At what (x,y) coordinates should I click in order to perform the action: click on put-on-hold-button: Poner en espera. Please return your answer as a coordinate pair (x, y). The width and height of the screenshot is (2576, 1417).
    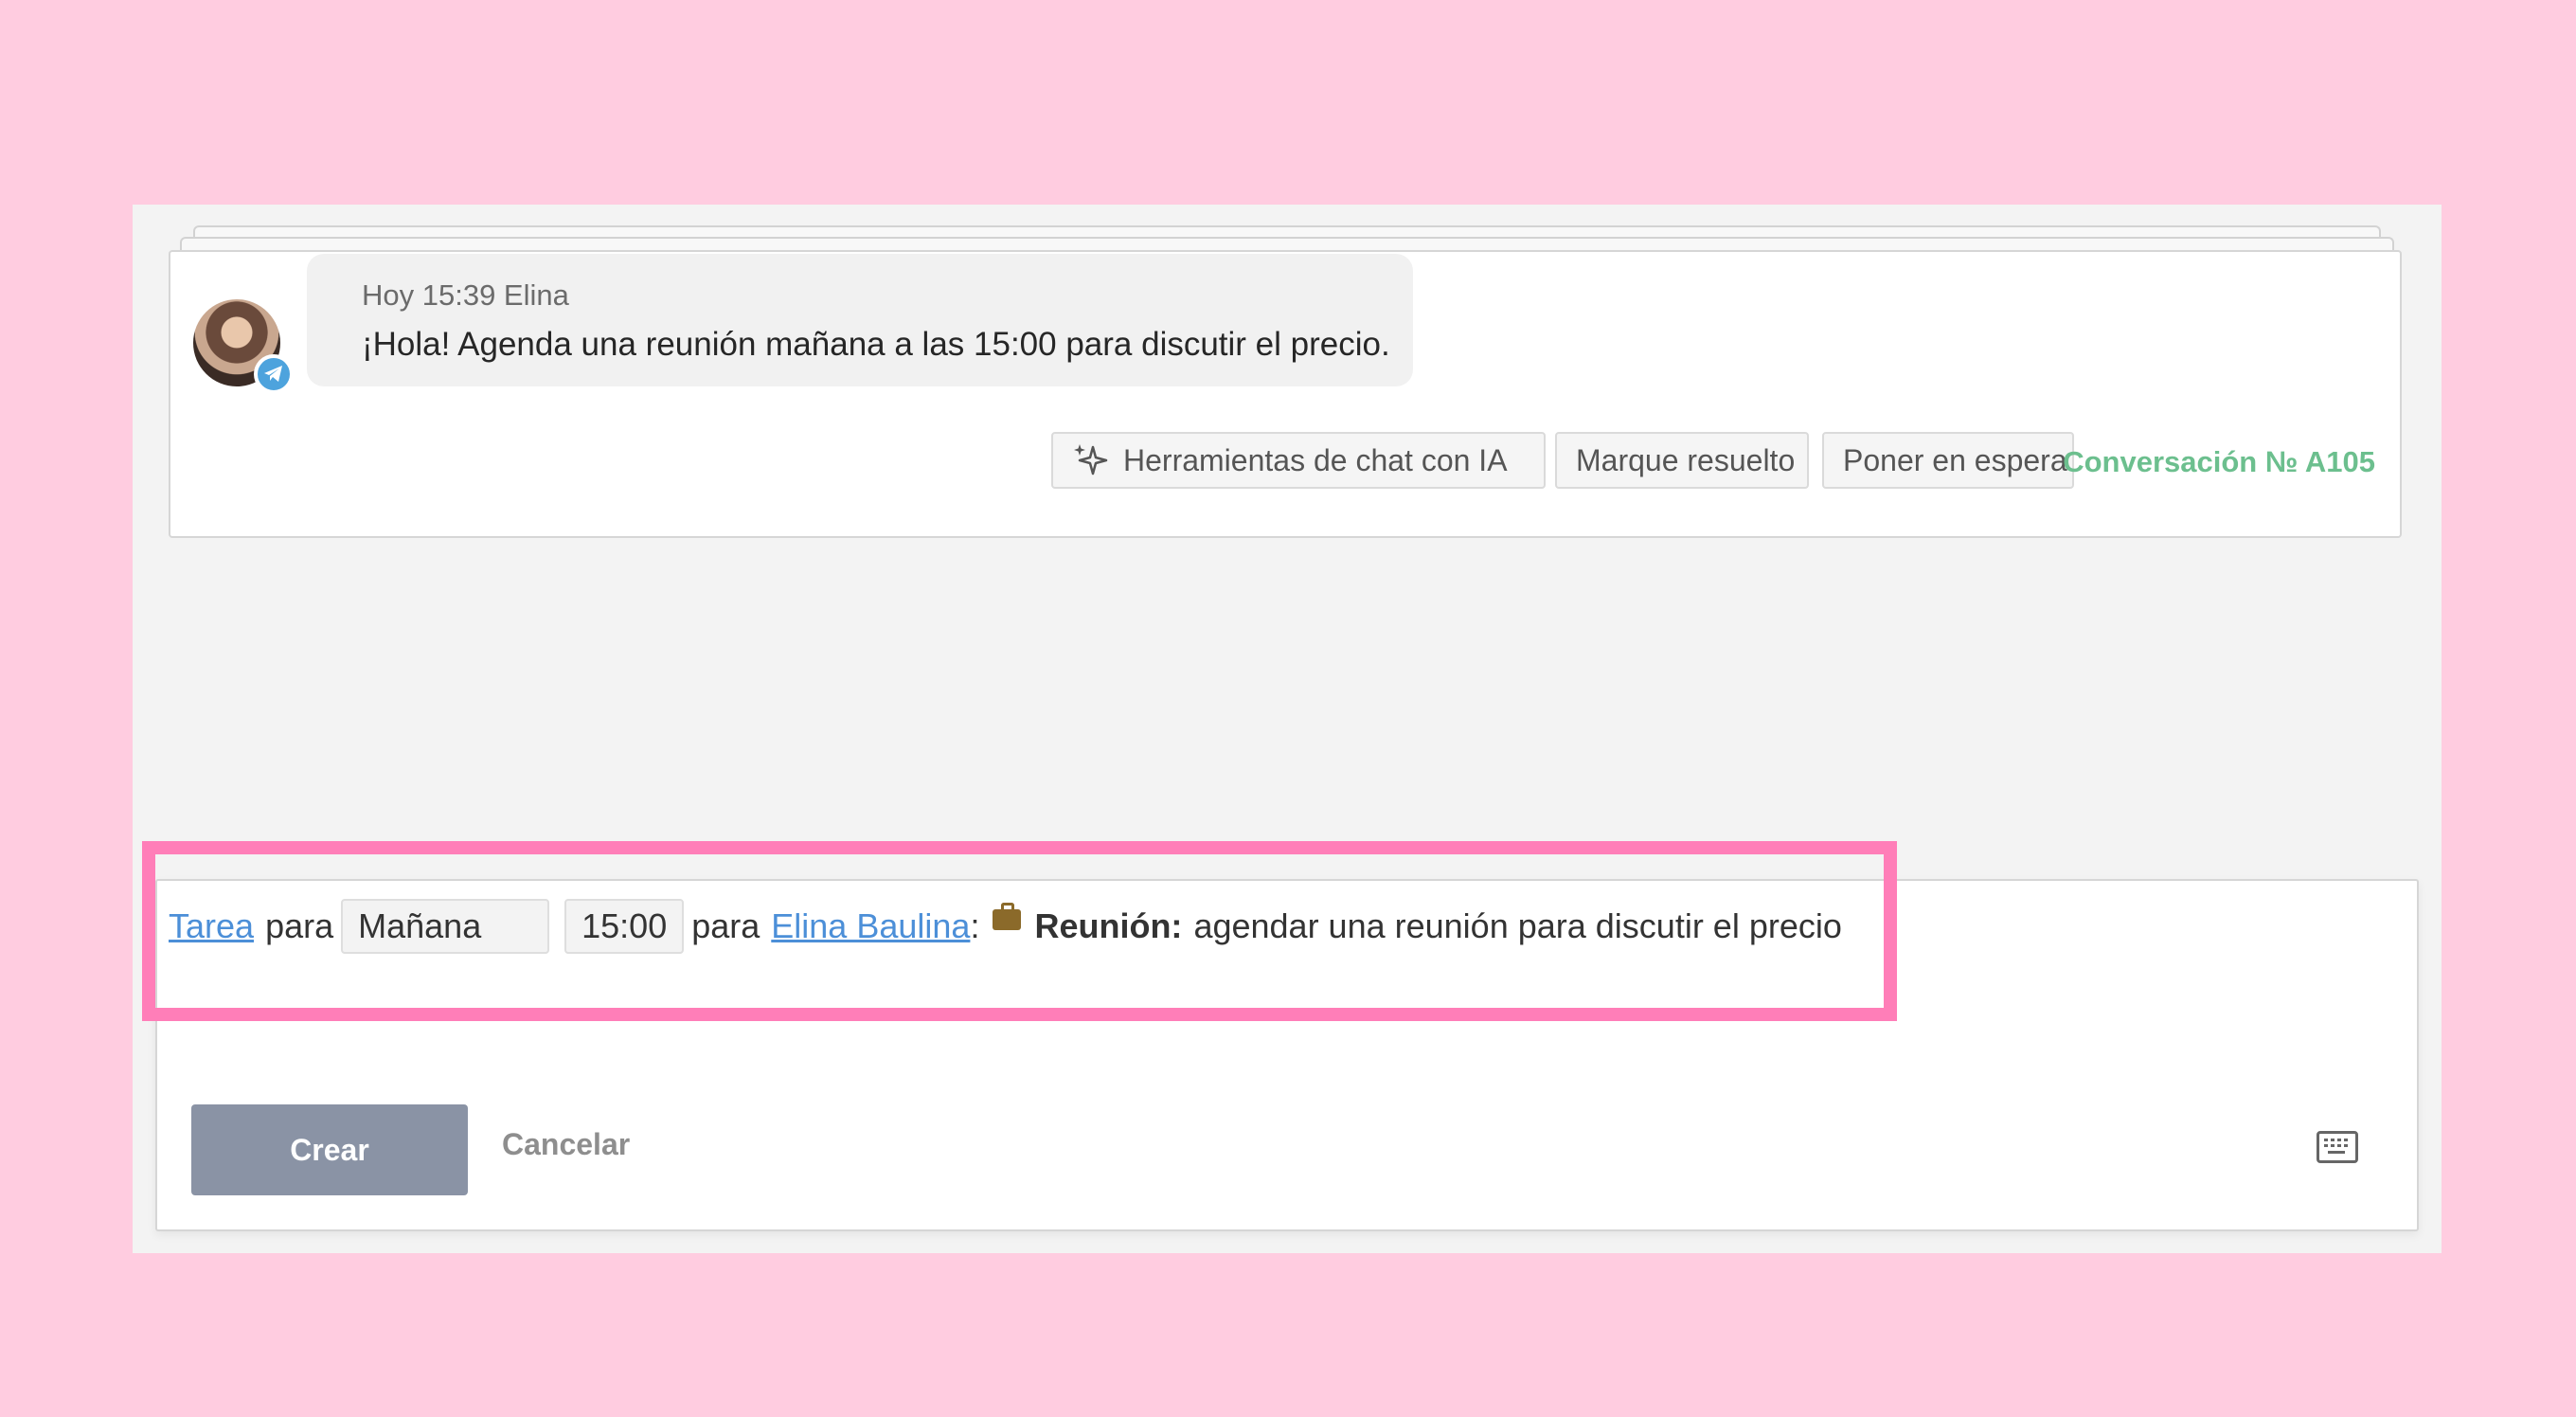
    Looking at the image, I should click on (1948, 460).